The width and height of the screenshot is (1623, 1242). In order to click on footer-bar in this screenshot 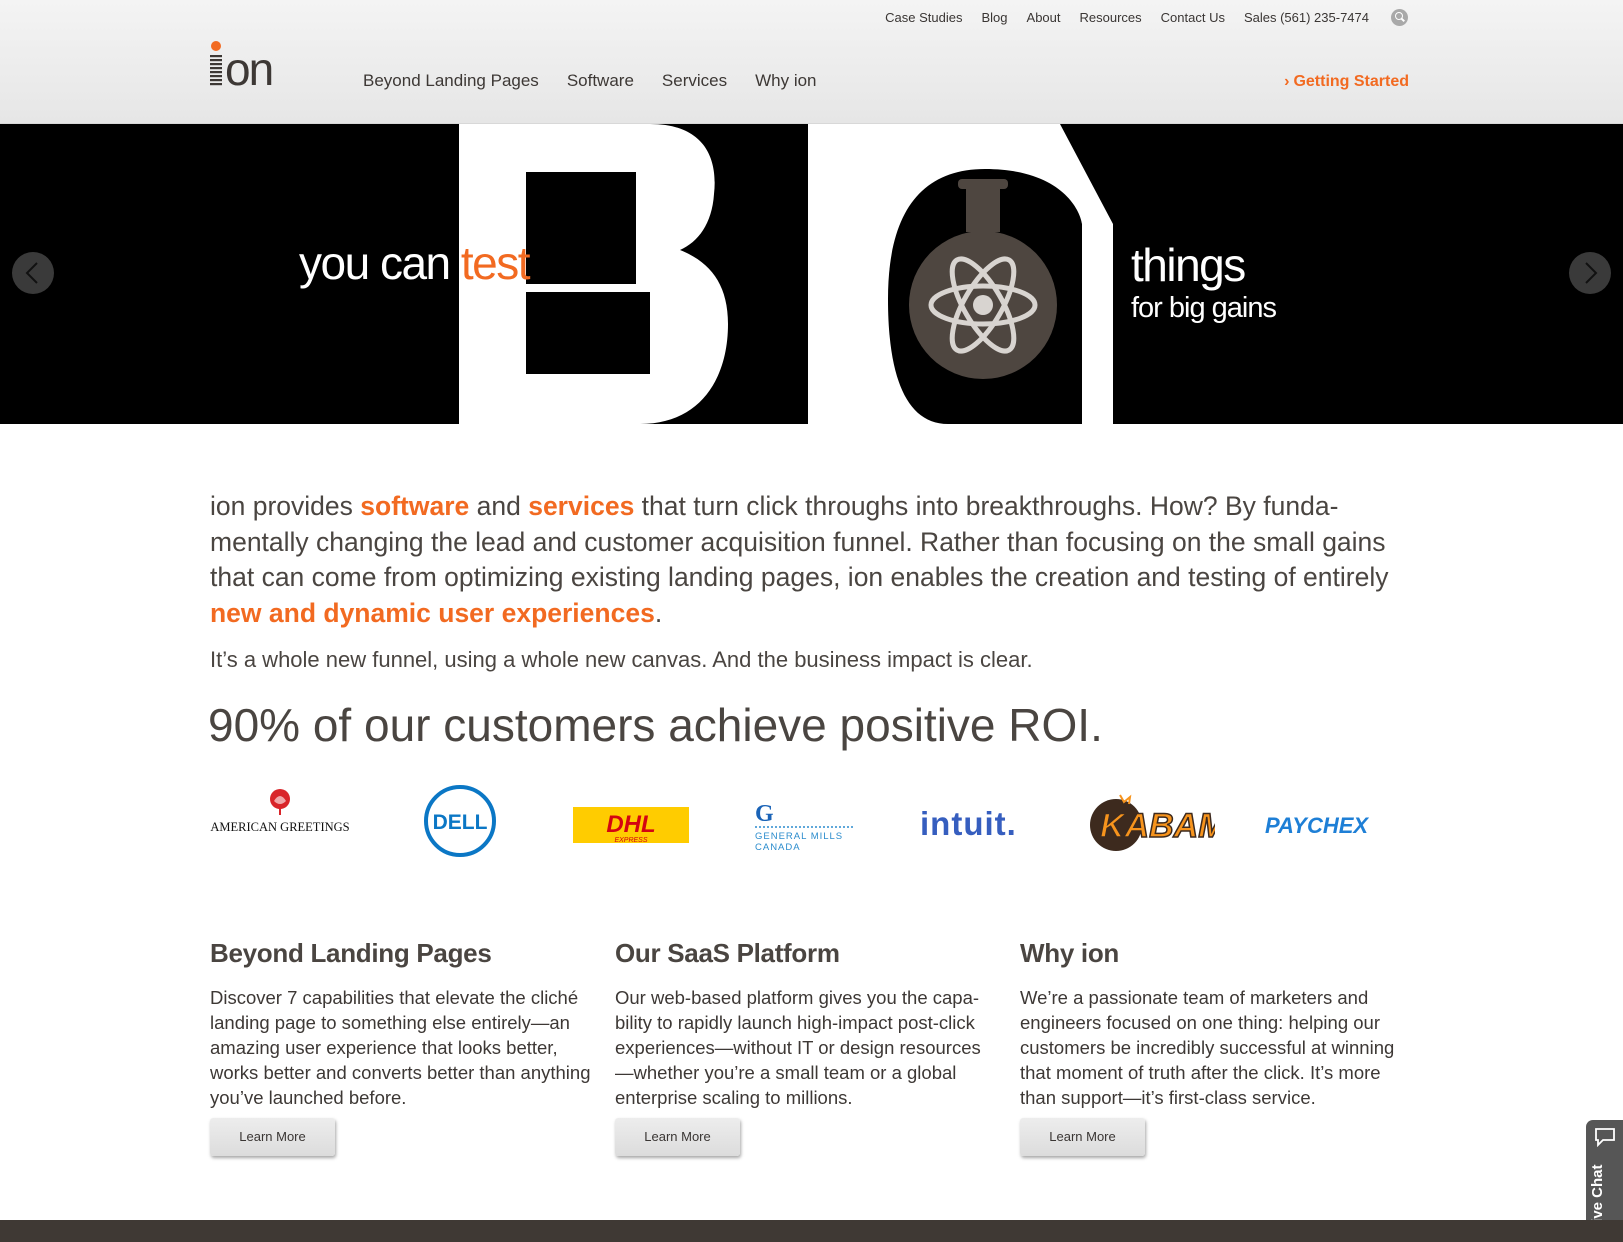, I will do `click(811, 1231)`.